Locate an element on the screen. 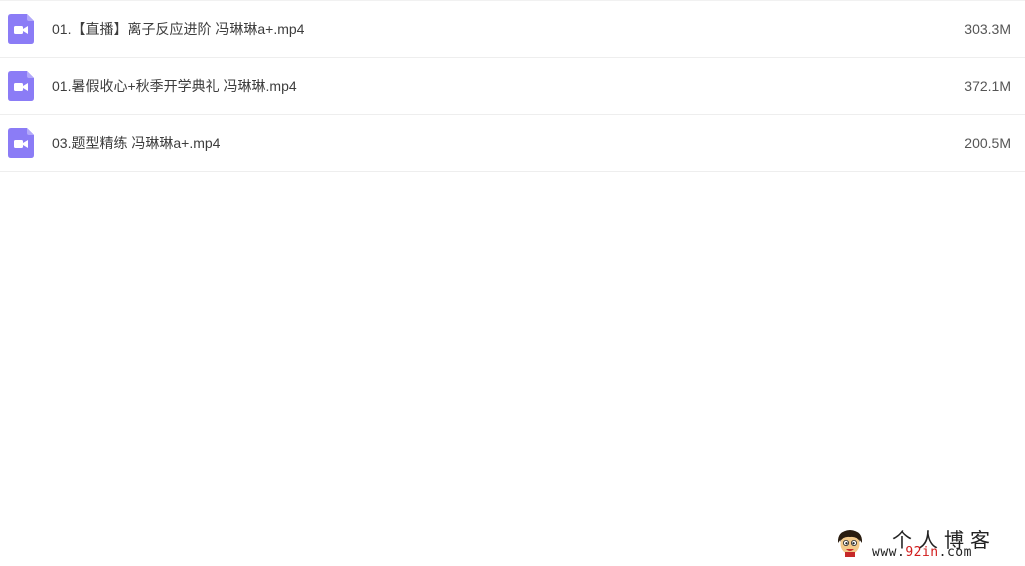  file-size: 372.1M is located at coordinates (987, 86).